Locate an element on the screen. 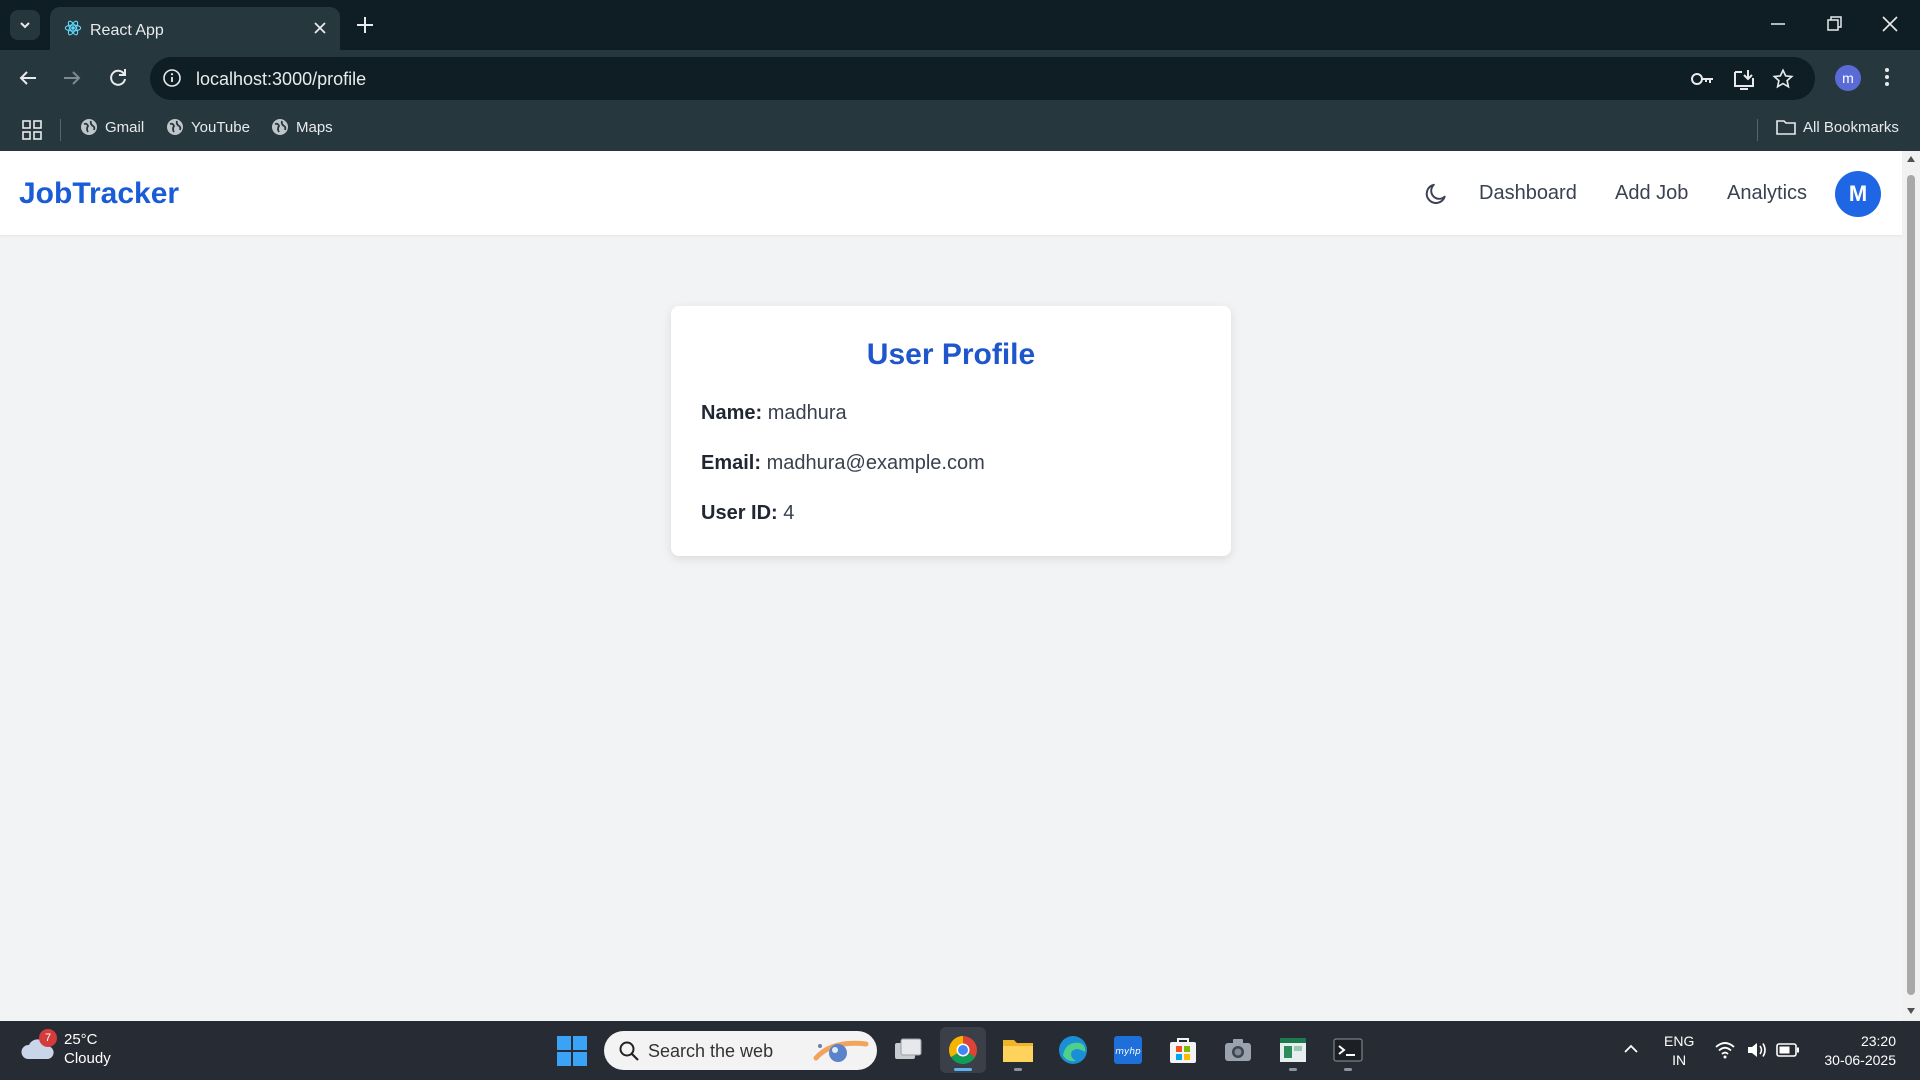  weather-icon-wrap: 7 is located at coordinates (38, 1048).